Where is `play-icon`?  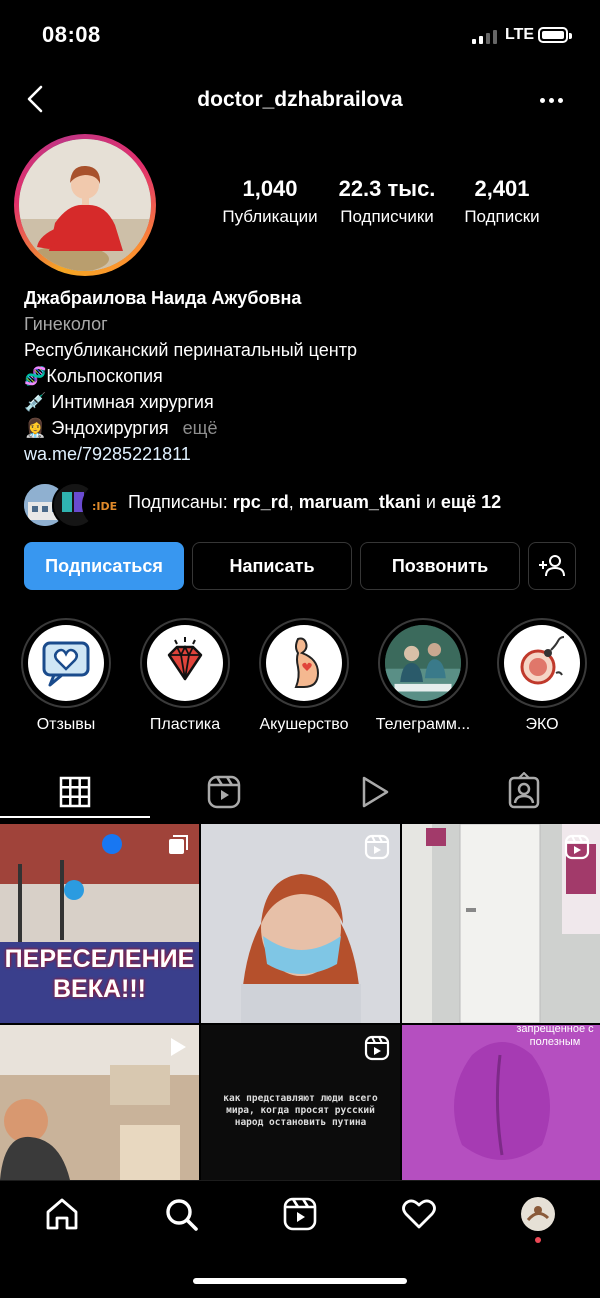 play-icon is located at coordinates (375, 792).